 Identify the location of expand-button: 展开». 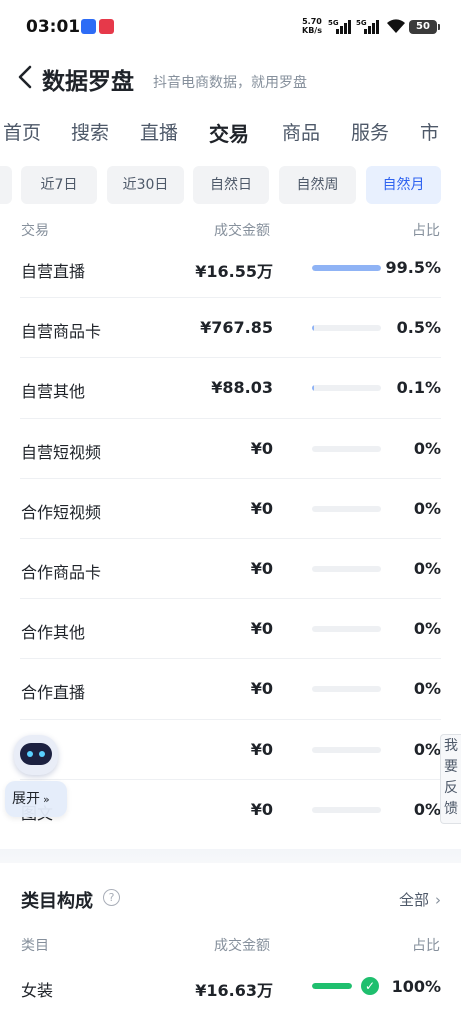
(36, 799).